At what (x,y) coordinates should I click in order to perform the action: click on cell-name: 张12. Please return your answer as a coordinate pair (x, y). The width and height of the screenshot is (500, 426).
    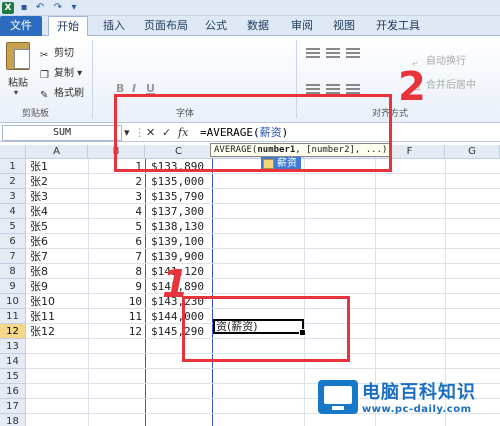
    Looking at the image, I should click on (59, 331).